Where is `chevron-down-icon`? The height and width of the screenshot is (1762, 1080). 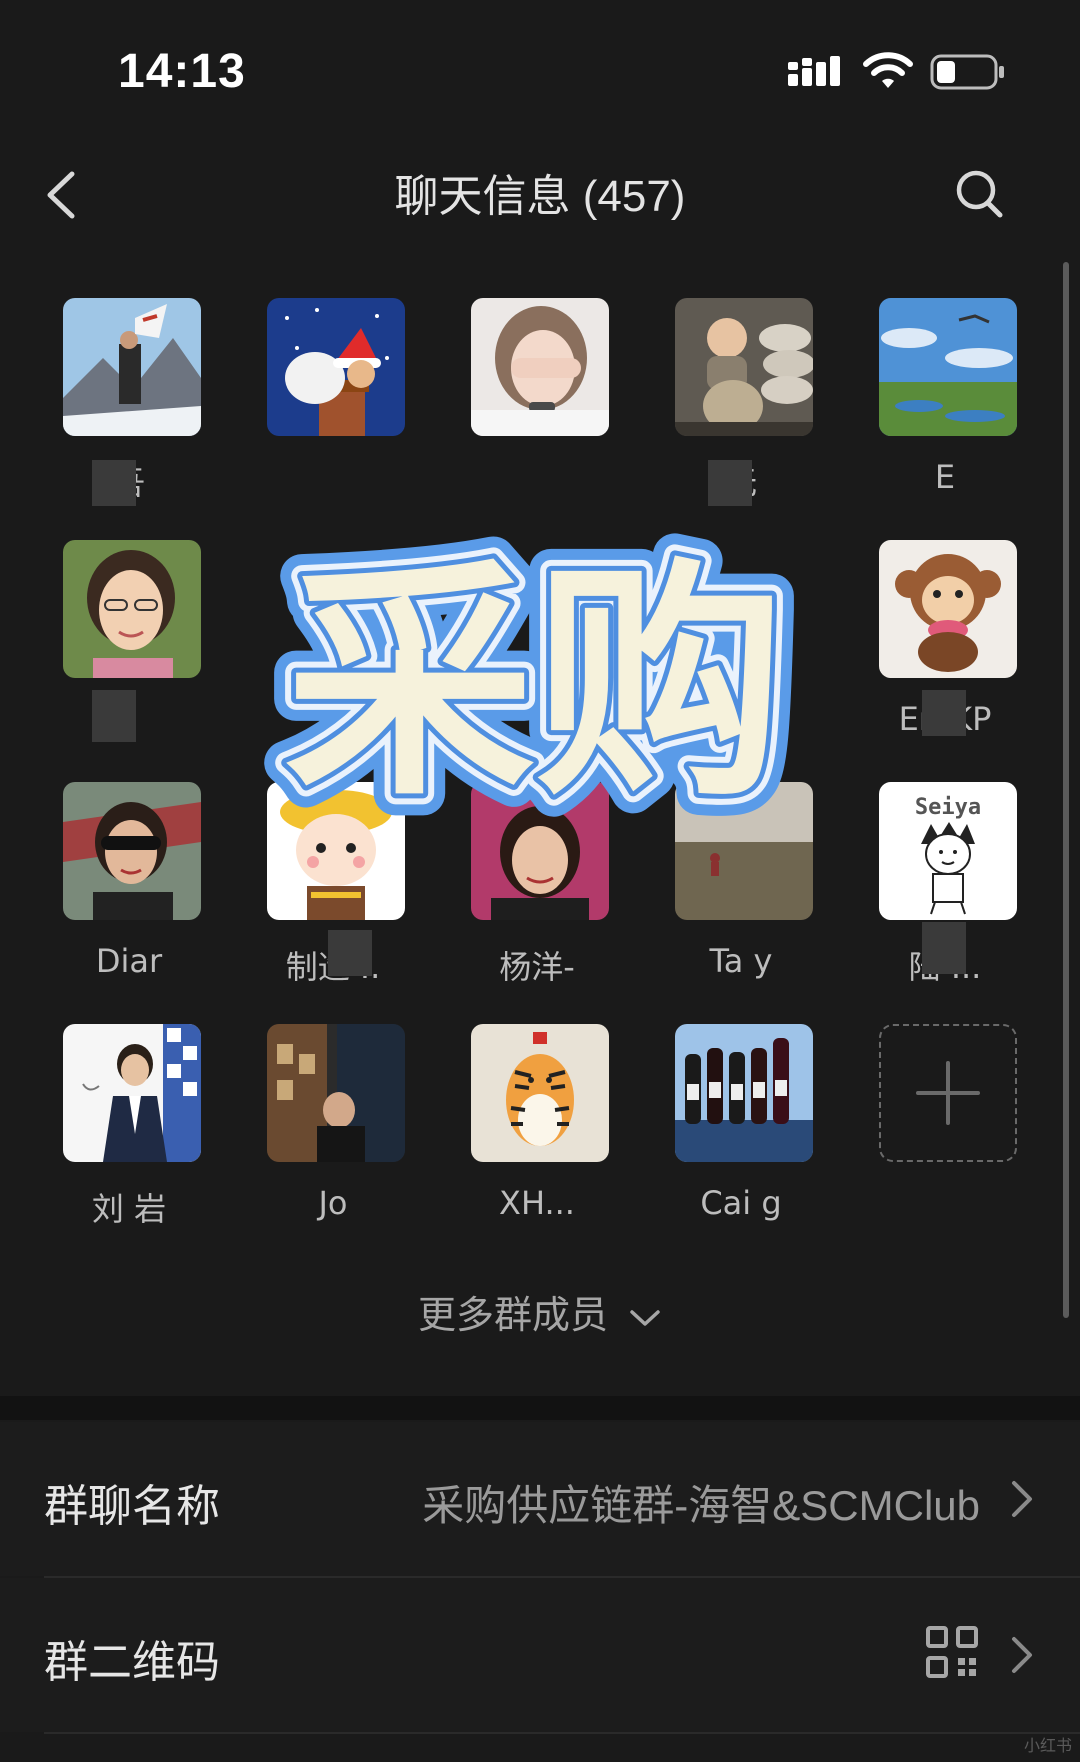
chevron-down-icon is located at coordinates (645, 1317).